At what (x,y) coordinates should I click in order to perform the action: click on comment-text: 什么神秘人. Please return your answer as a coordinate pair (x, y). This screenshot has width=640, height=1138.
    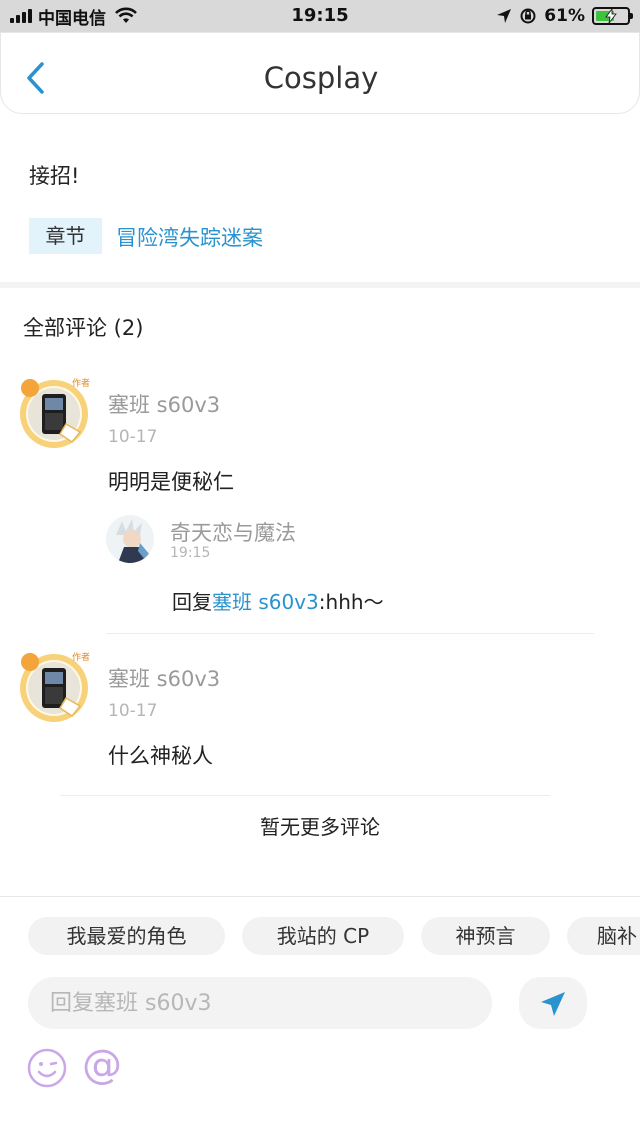
    Looking at the image, I should click on (160, 755).